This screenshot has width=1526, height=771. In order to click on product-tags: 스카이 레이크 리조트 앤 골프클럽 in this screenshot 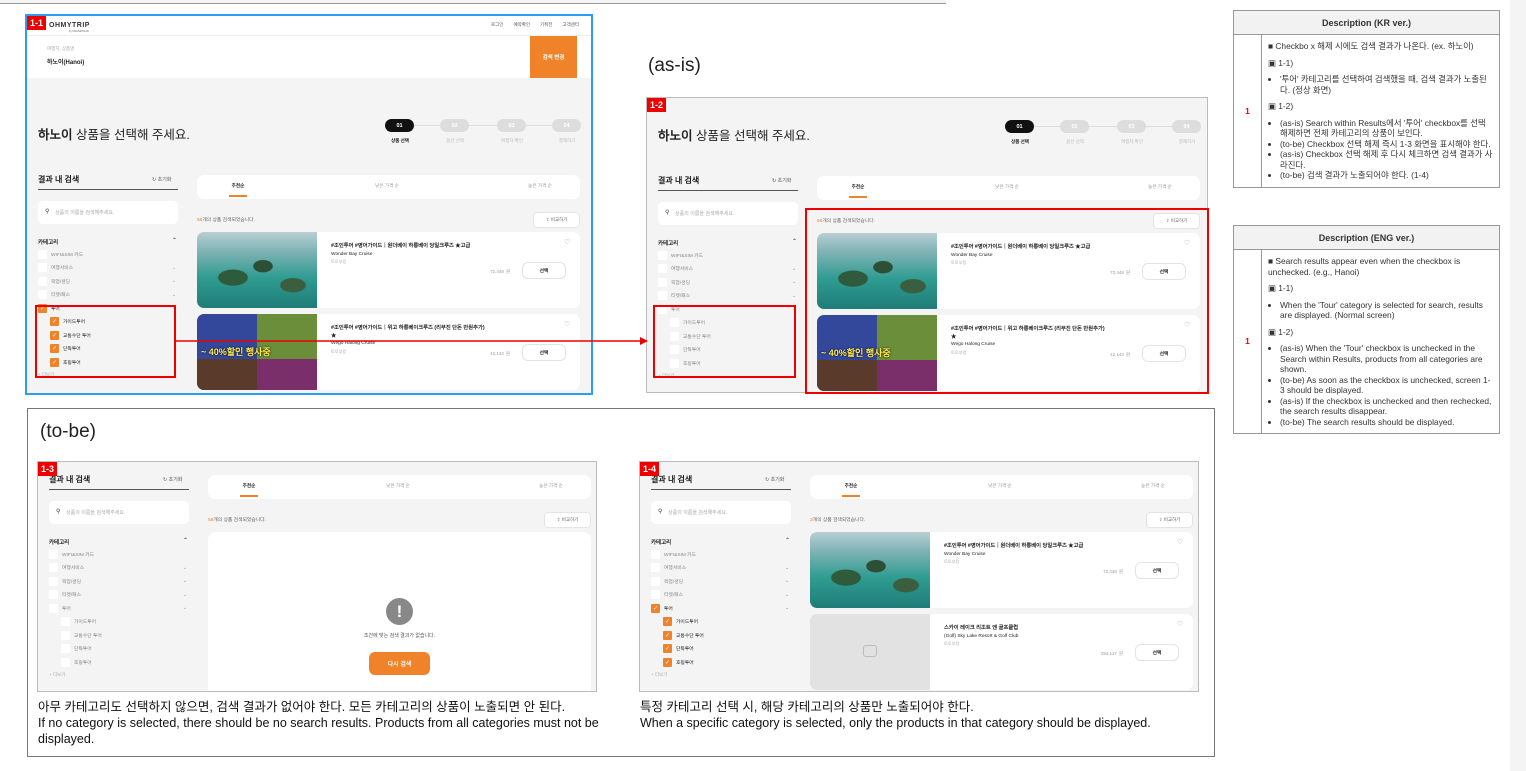, I will do `click(981, 628)`.